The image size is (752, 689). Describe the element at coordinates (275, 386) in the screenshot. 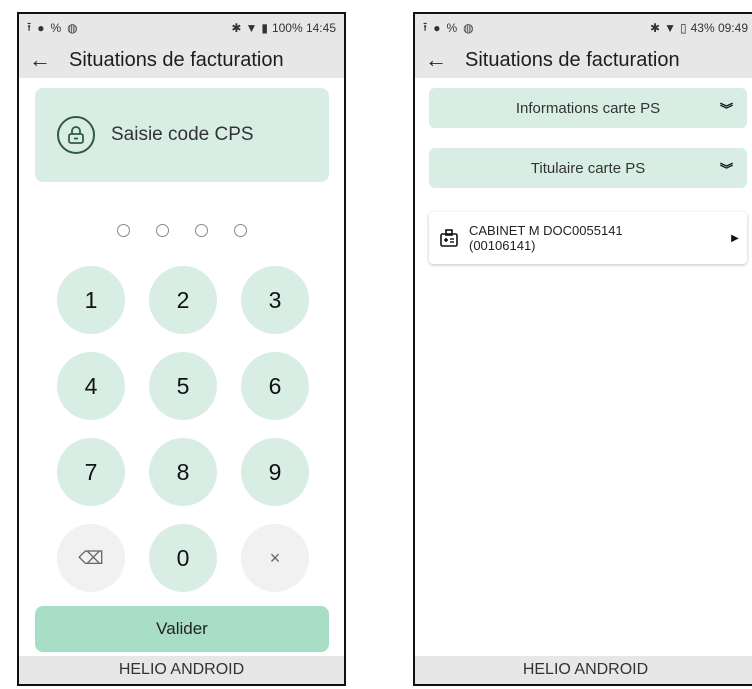

I see `key-6: 6` at that location.